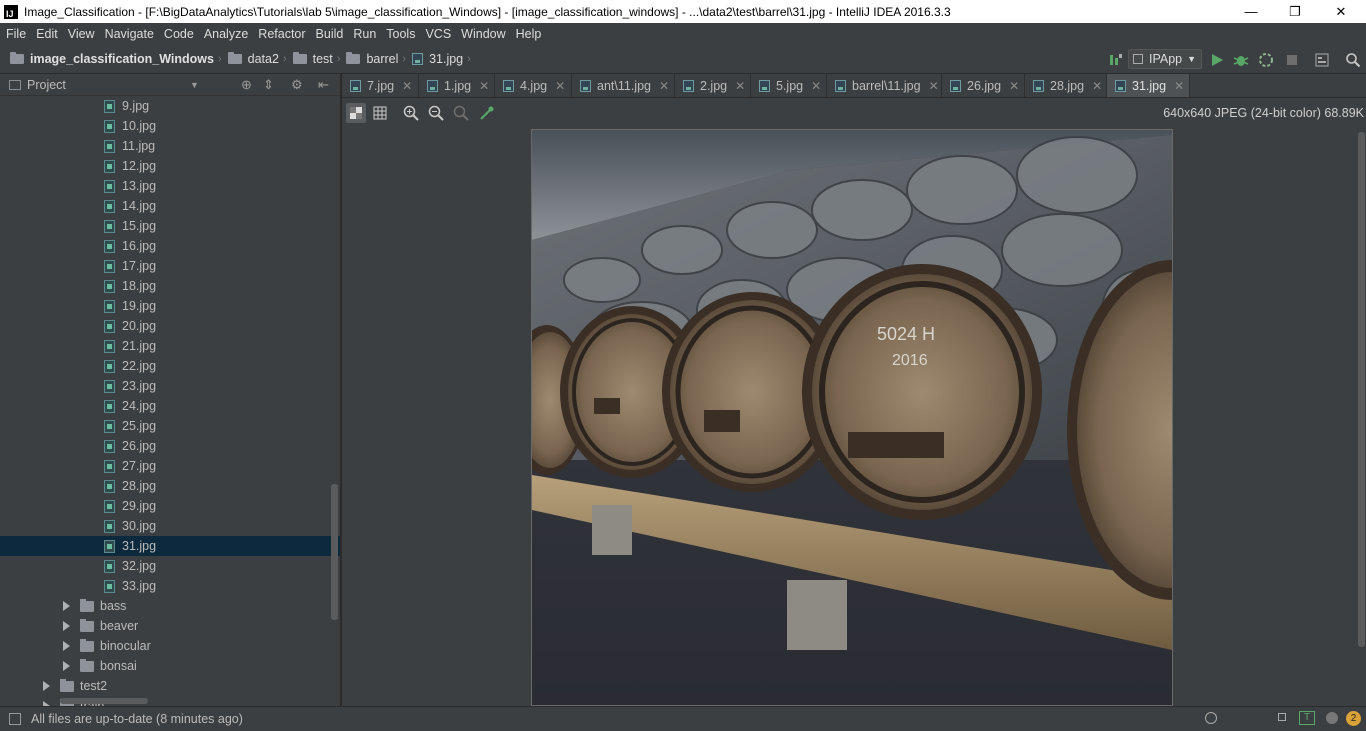  What do you see at coordinates (713, 85) in the screenshot?
I see `tab-2-jpg: 2.jpg ✕` at bounding box center [713, 85].